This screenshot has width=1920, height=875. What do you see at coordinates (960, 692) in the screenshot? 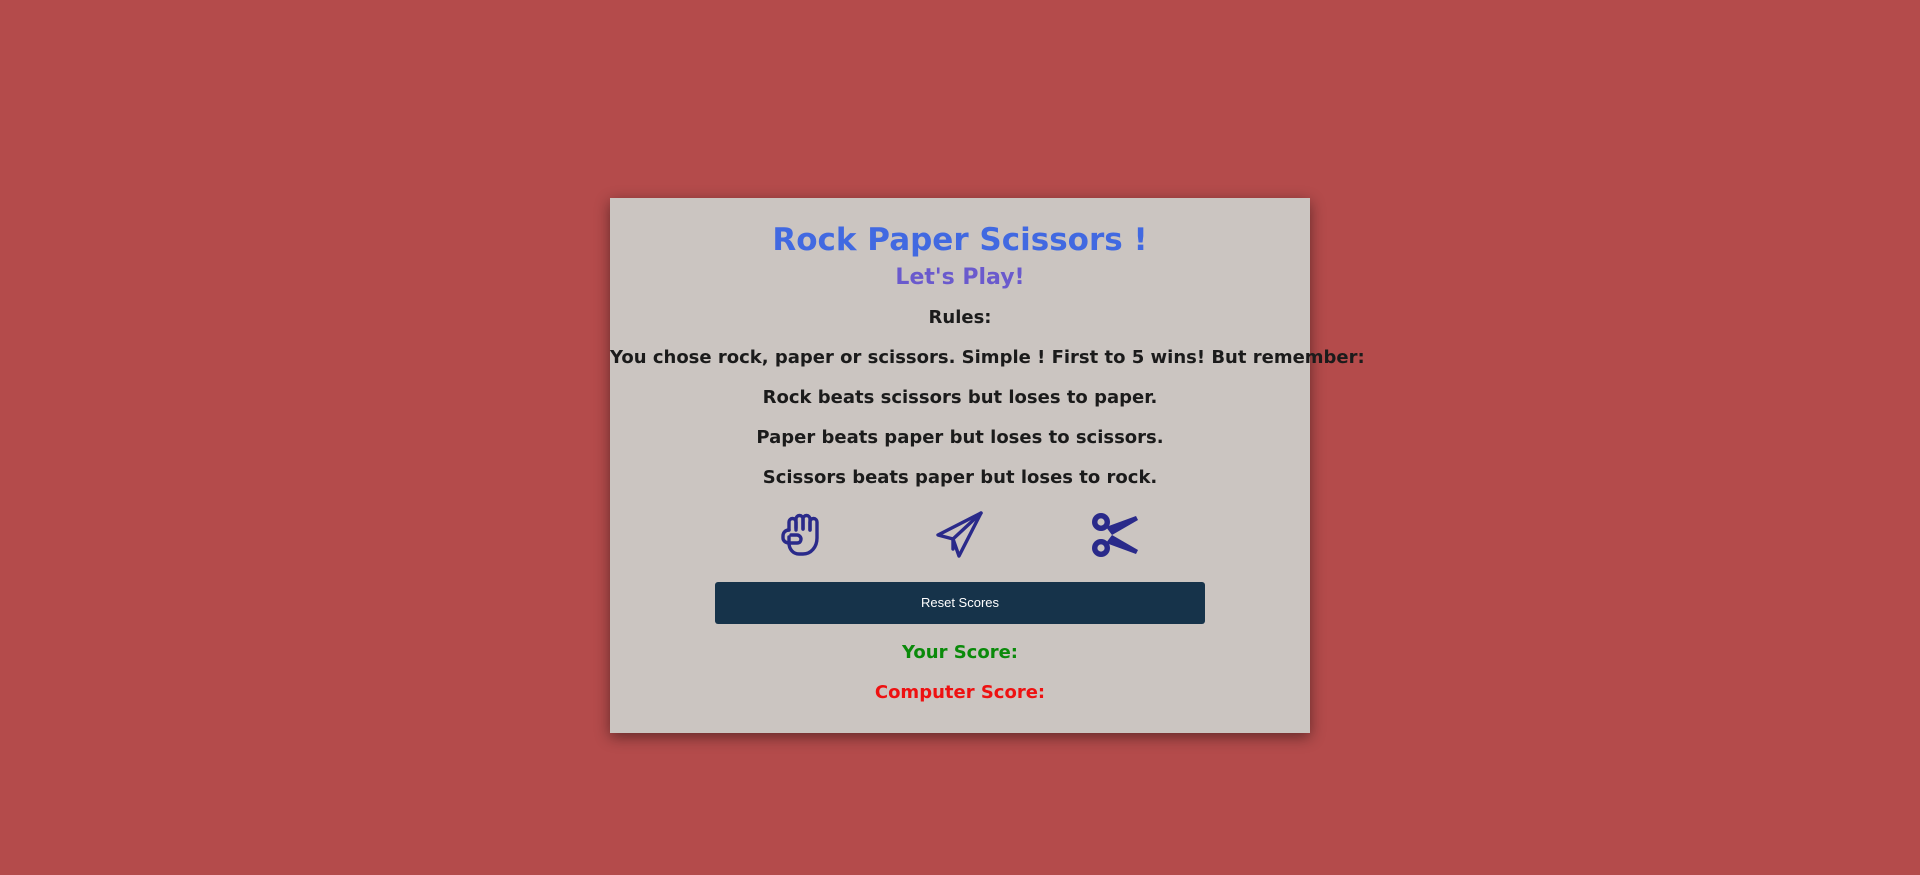
I see `computer-score-label: Computer Score:` at bounding box center [960, 692].